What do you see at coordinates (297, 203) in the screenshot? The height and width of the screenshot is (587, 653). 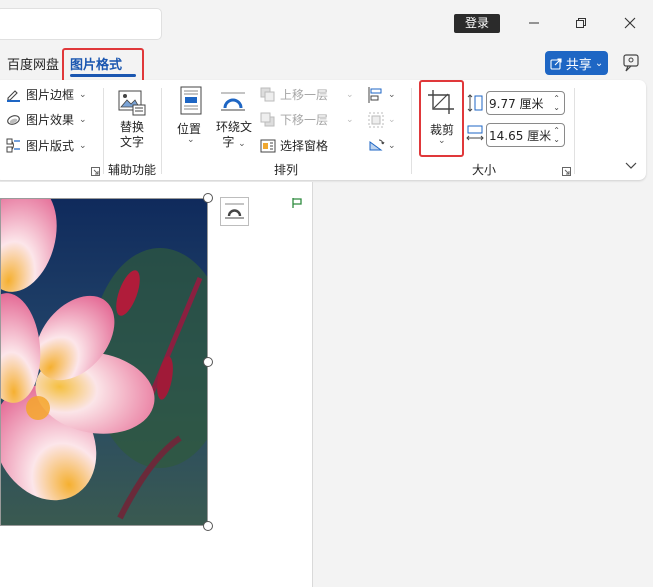 I see `anchor-icon` at bounding box center [297, 203].